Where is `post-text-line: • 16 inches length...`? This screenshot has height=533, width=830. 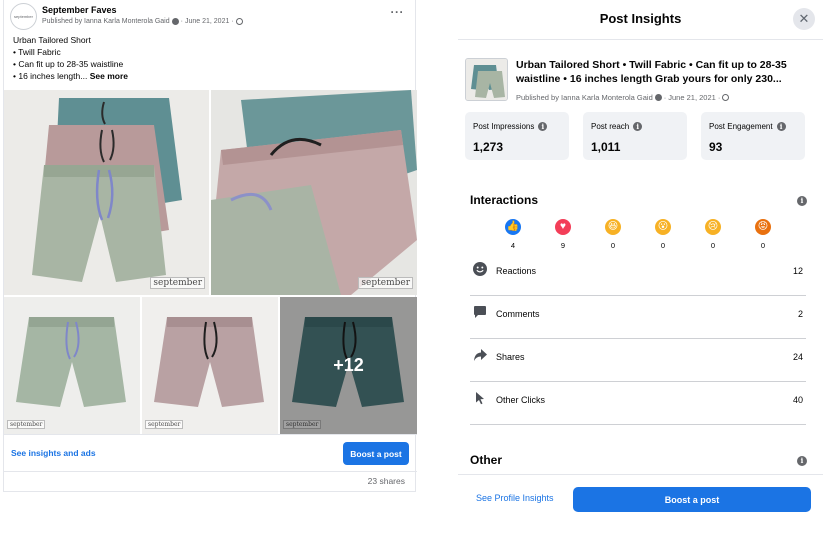 post-text-line: • 16 inches length... is located at coordinates (50, 76).